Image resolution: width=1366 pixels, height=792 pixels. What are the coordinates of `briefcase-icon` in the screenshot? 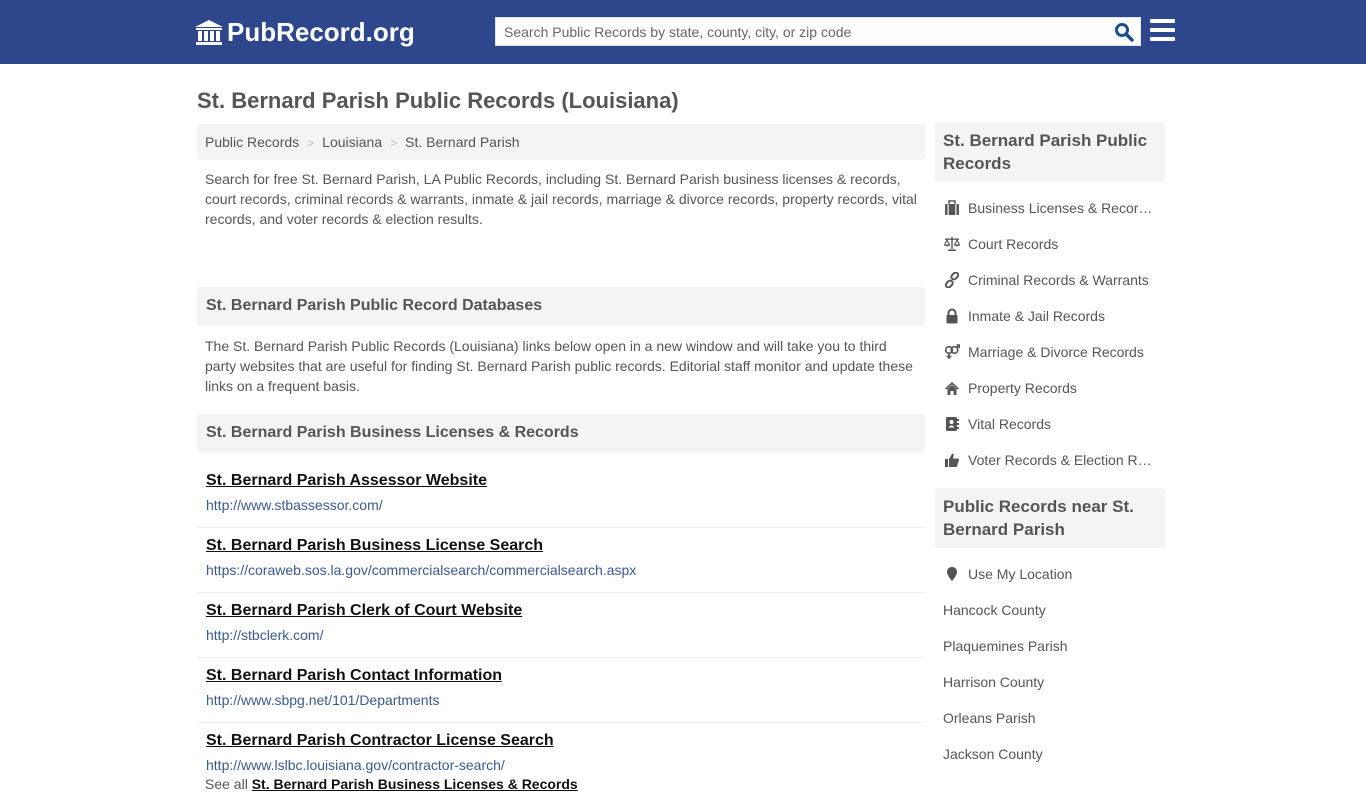 It's located at (952, 208).